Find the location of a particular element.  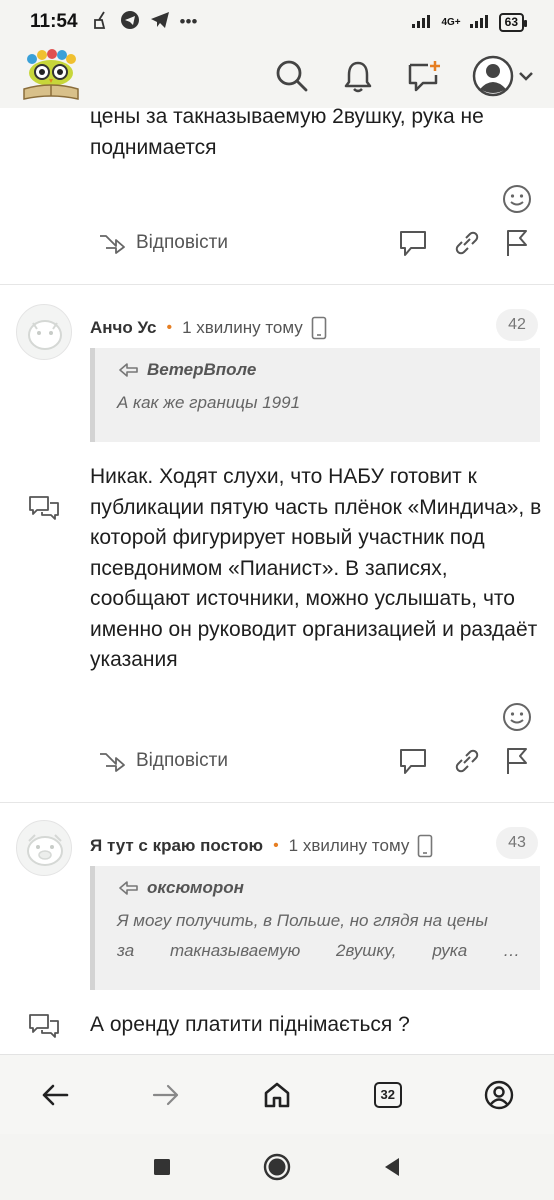

new-comment-button is located at coordinates (424, 76).